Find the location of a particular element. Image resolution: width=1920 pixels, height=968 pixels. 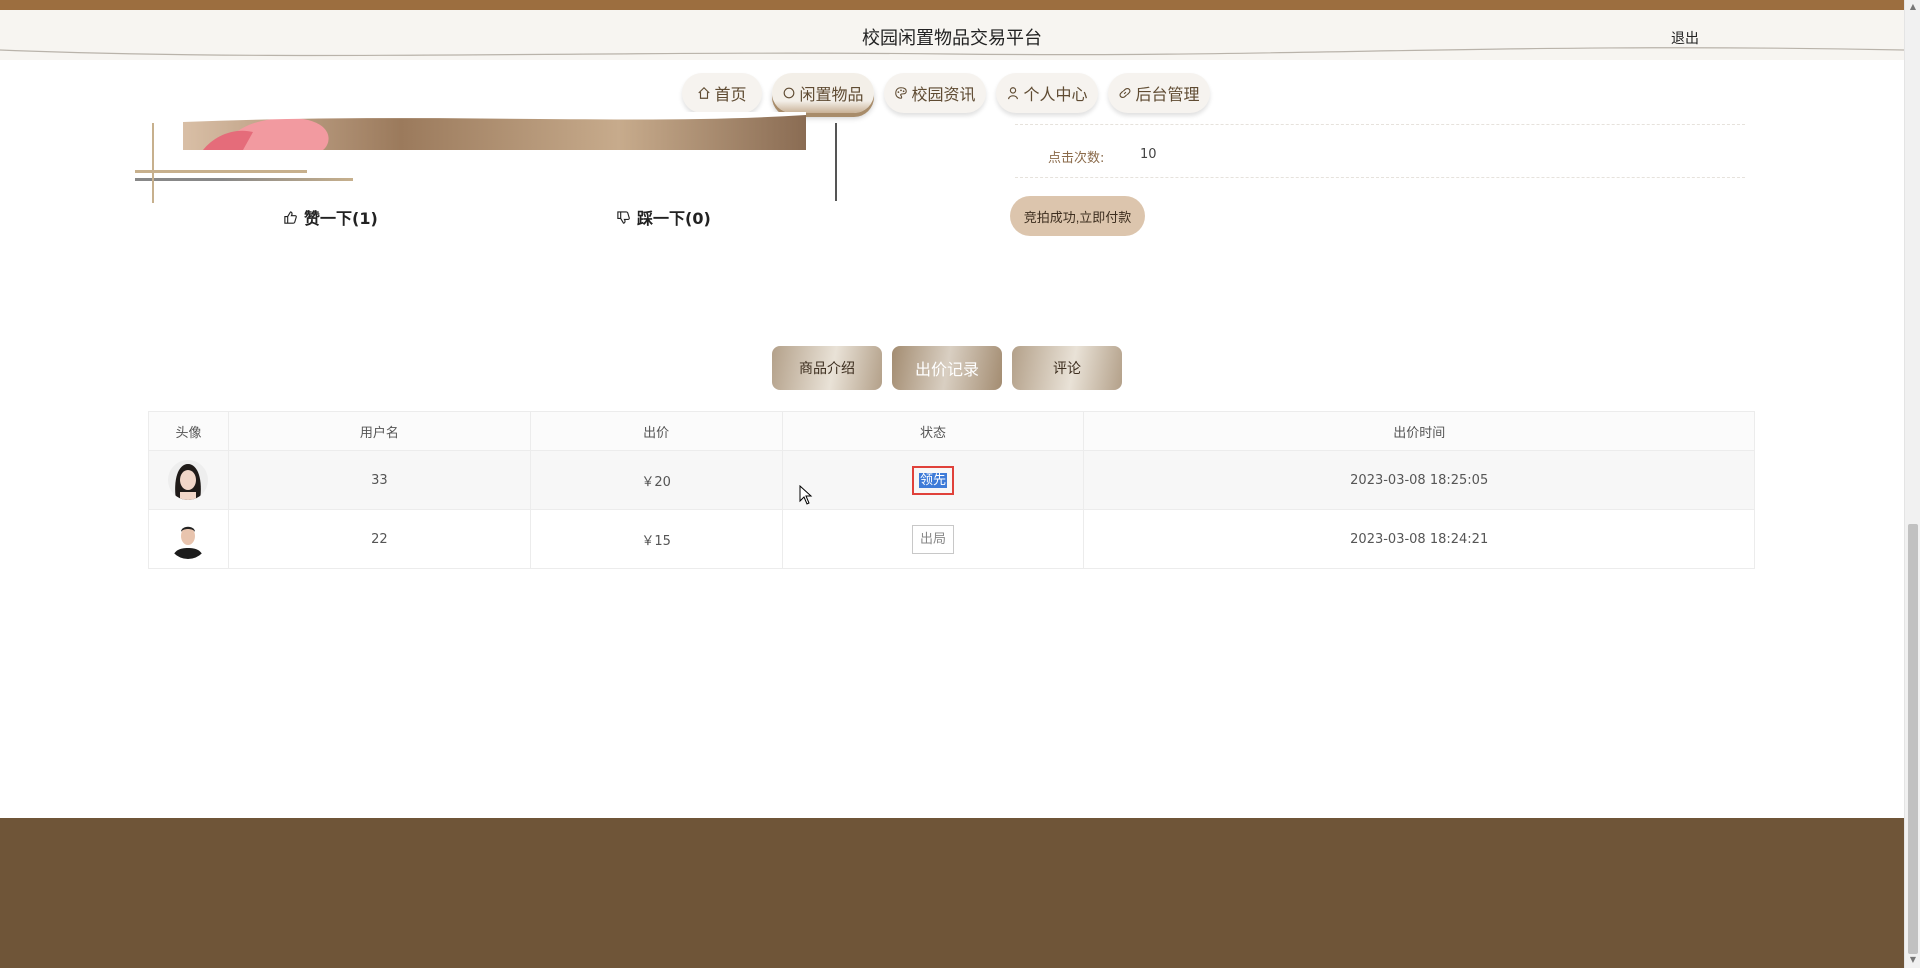

nav-item-label: 首页 is located at coordinates (730, 94).